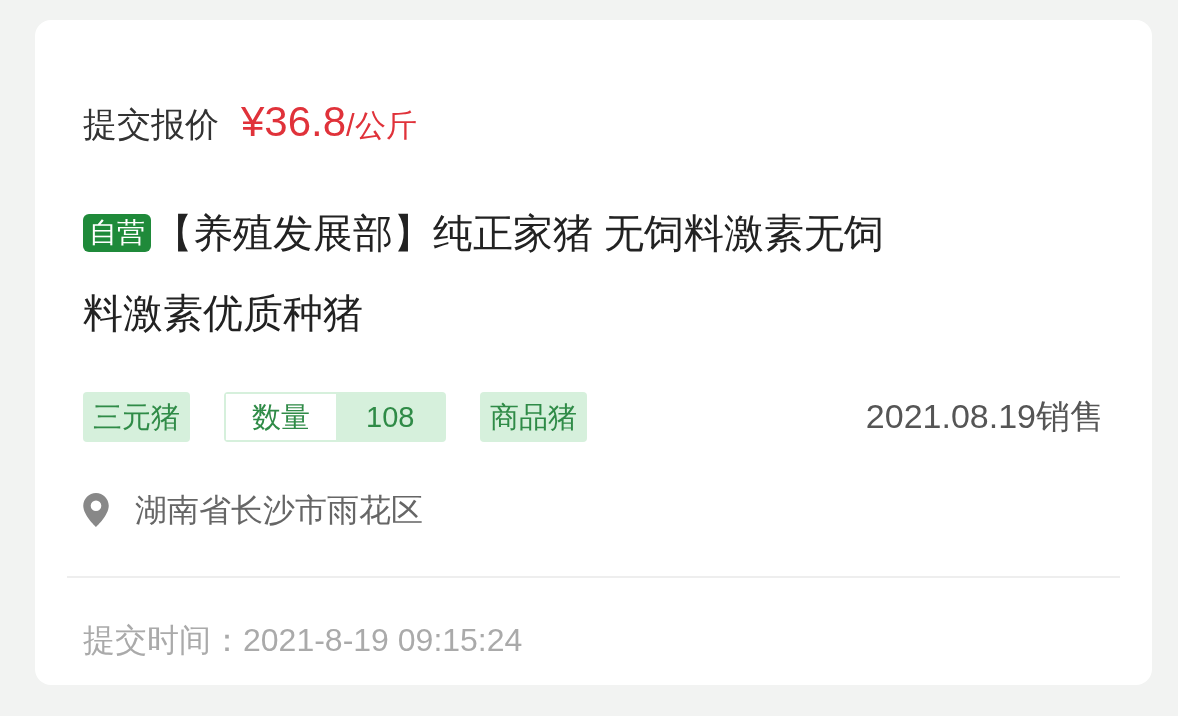 This screenshot has width=1178, height=716. What do you see at coordinates (223, 313) in the screenshot?
I see `product-title-line: 料激素优质种猪` at bounding box center [223, 313].